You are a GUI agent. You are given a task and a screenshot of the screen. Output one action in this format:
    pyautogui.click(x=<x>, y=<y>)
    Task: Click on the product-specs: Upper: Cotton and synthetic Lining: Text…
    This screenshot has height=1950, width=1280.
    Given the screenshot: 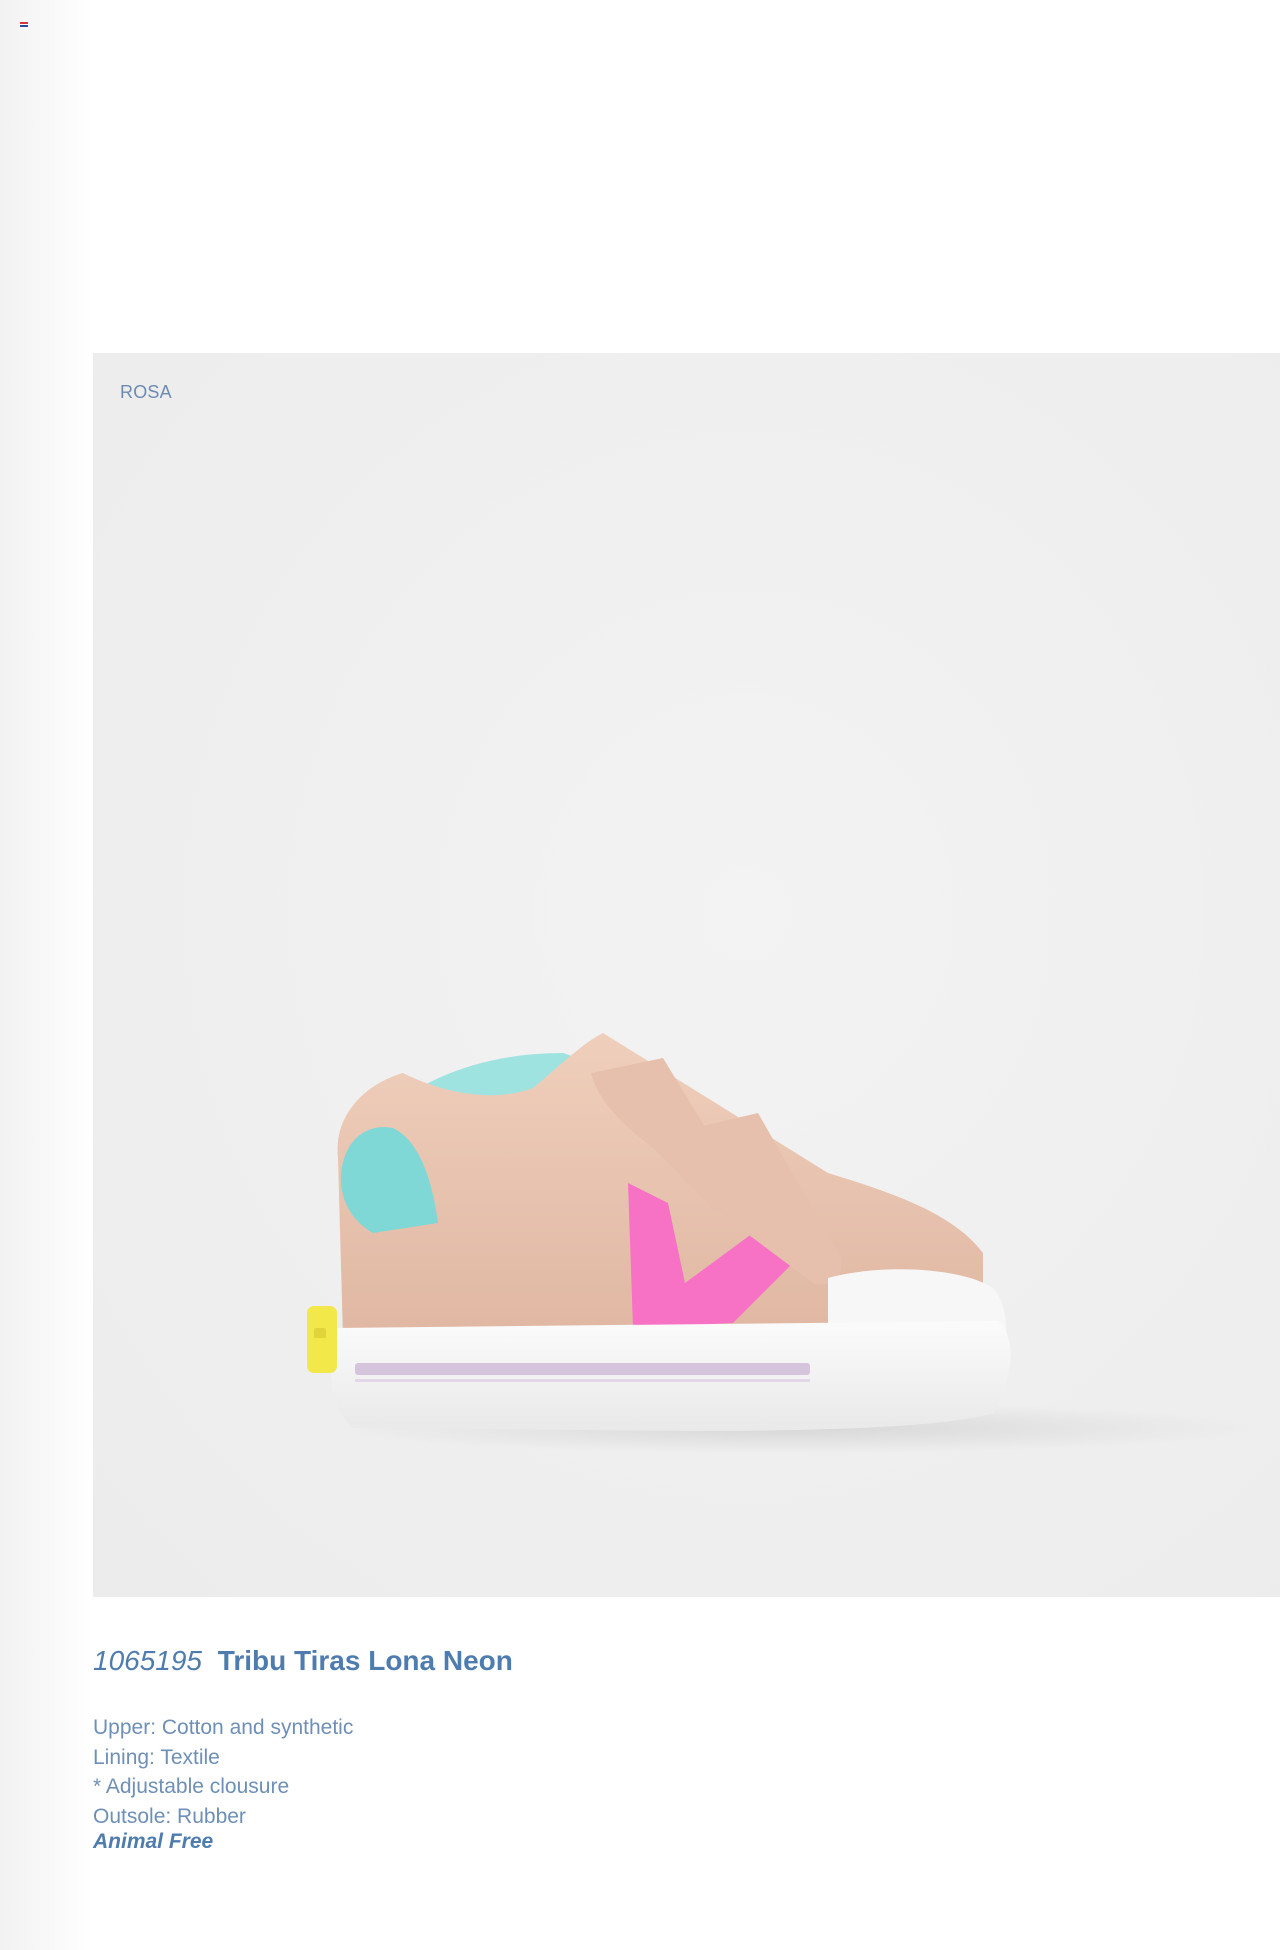 What is the action you would take?
    pyautogui.click(x=223, y=1772)
    